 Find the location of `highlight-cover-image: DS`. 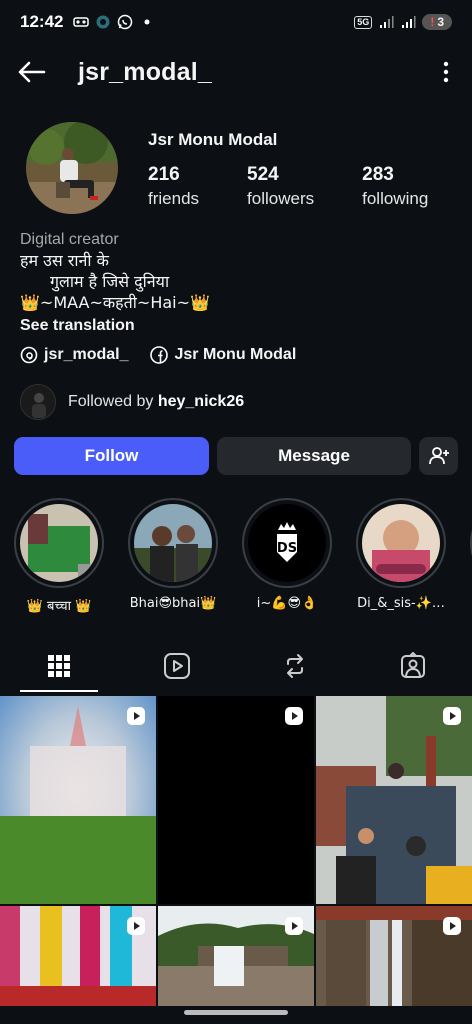

highlight-cover-image: DS is located at coordinates (287, 543).